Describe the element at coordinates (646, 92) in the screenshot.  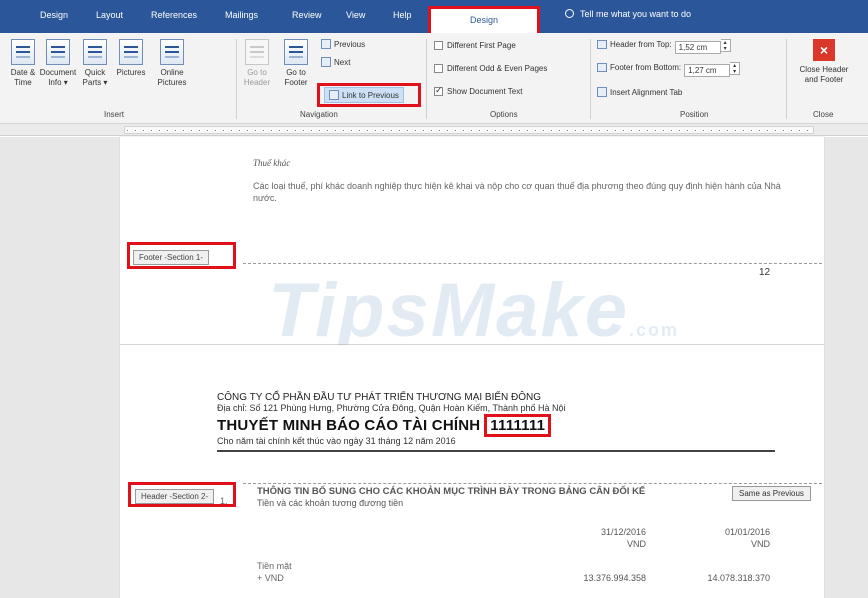
I see `insert-alignment-tab-label: Insert Alignment Tab` at that location.